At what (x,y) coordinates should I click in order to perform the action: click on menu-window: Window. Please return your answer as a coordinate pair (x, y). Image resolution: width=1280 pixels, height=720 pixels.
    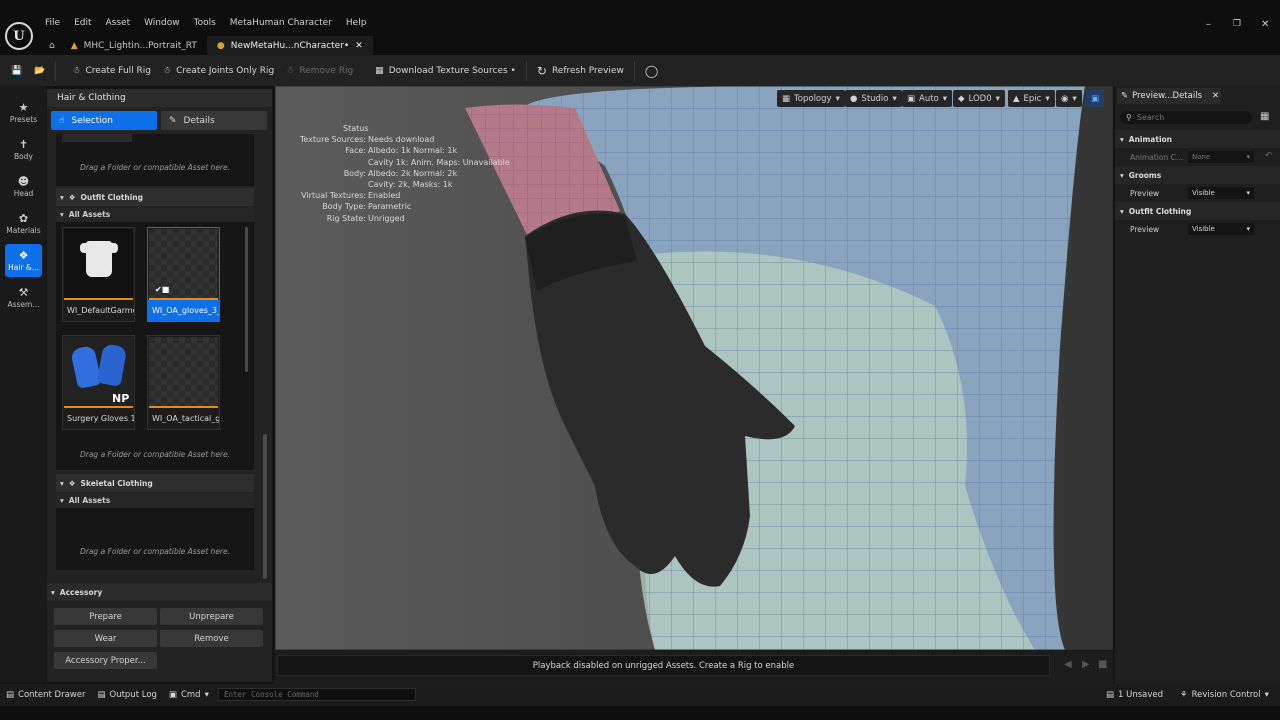
    Looking at the image, I should click on (162, 25).